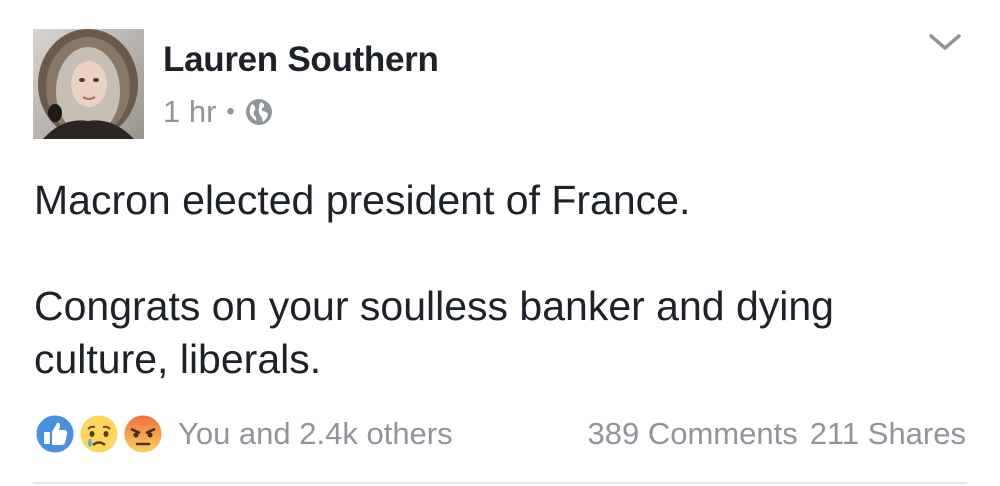 The image size is (1000, 486). Describe the element at coordinates (143, 434) in the screenshot. I see `angry-icon` at that location.